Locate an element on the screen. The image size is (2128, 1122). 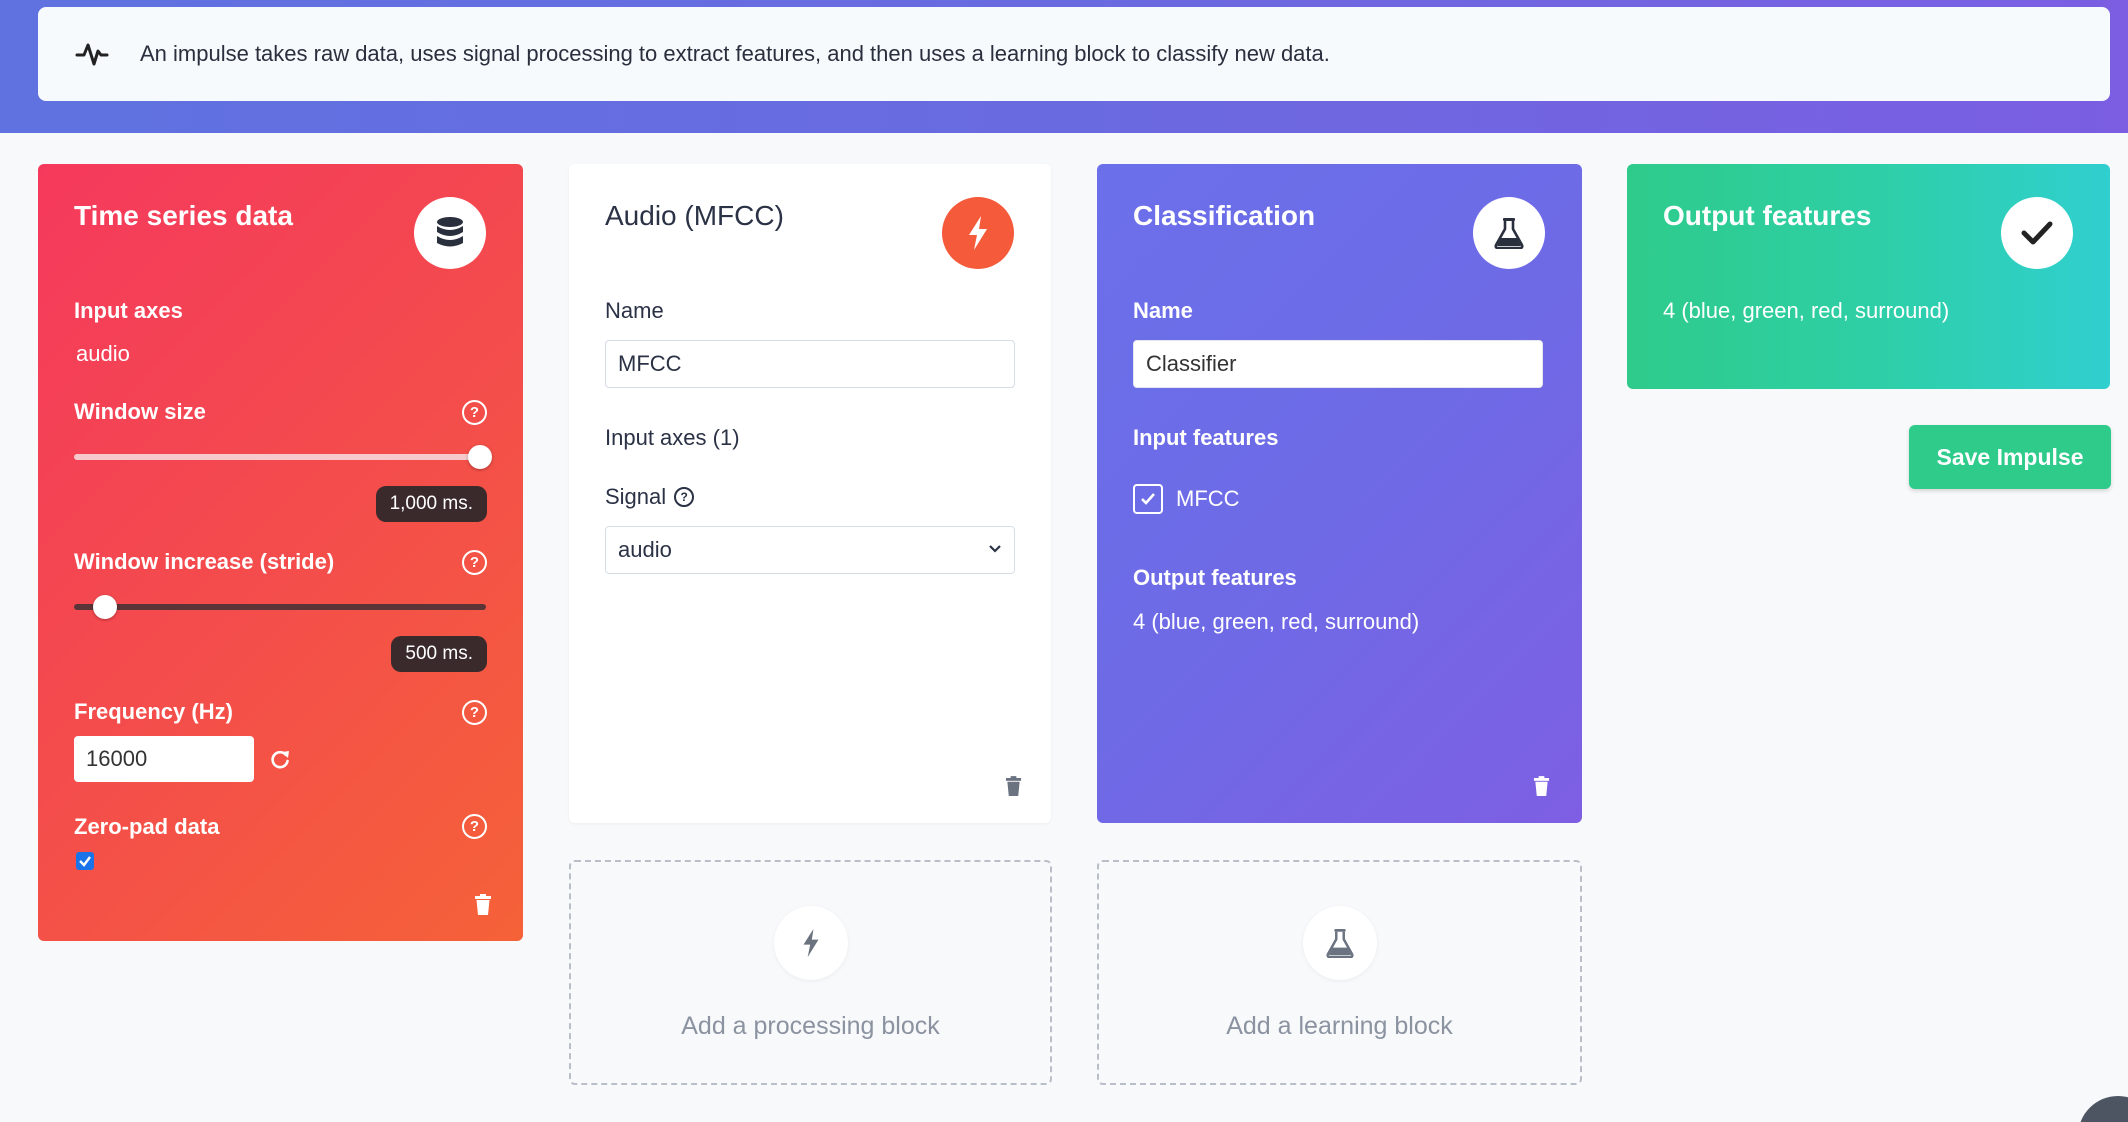
zero-pad-checkbox is located at coordinates (85, 861).